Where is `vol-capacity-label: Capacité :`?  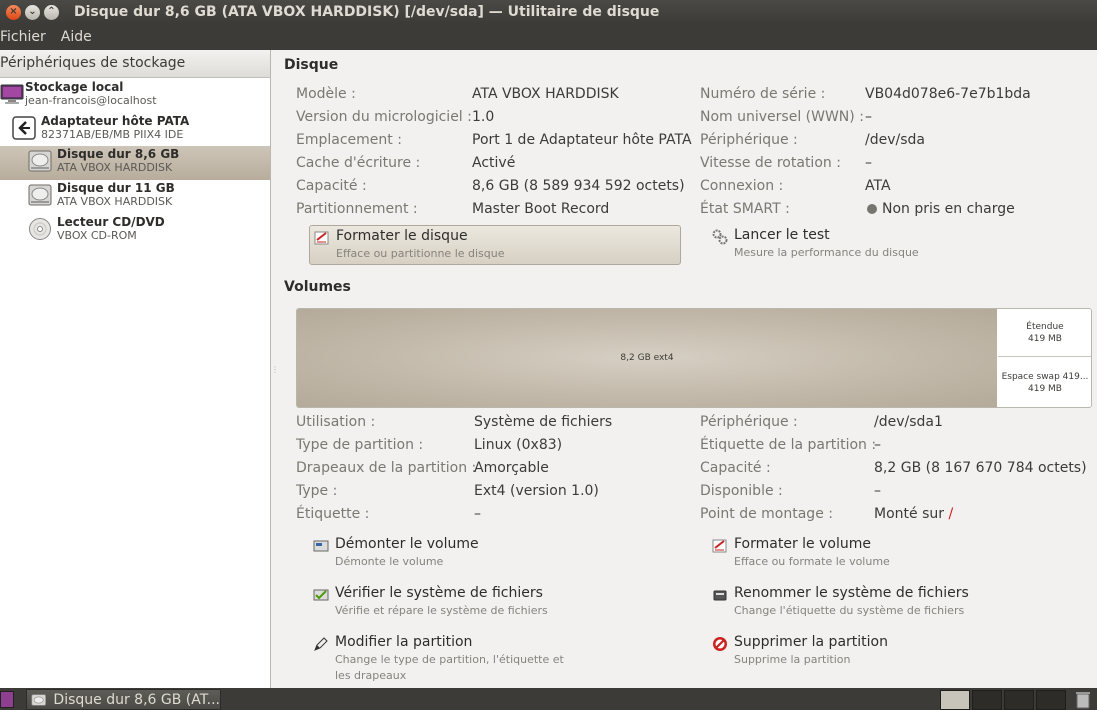
vol-capacity-label: Capacité : is located at coordinates (735, 468).